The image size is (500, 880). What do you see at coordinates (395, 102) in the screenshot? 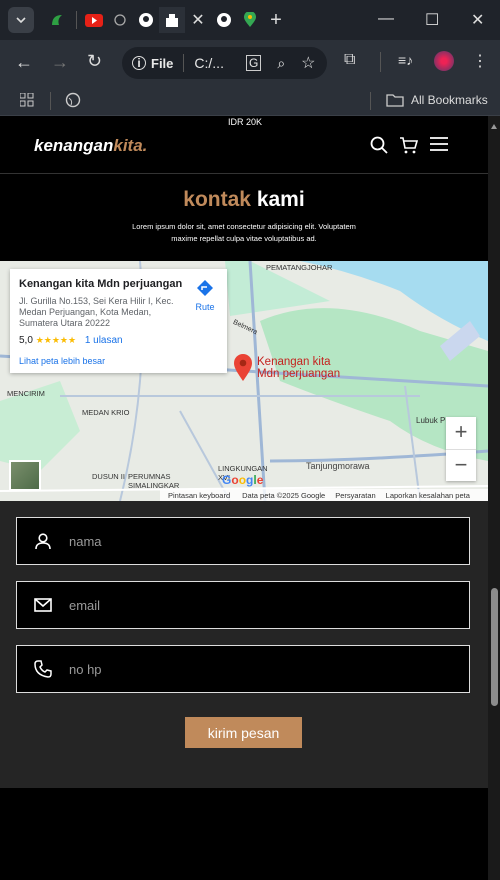
I see `folder-icon` at bounding box center [395, 102].